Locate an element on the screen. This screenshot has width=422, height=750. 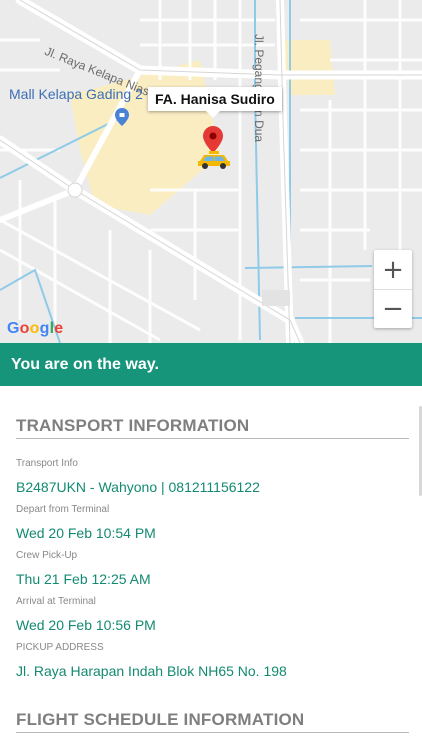
depart-terminal-label: Depart from Terminal is located at coordinates (63, 509).